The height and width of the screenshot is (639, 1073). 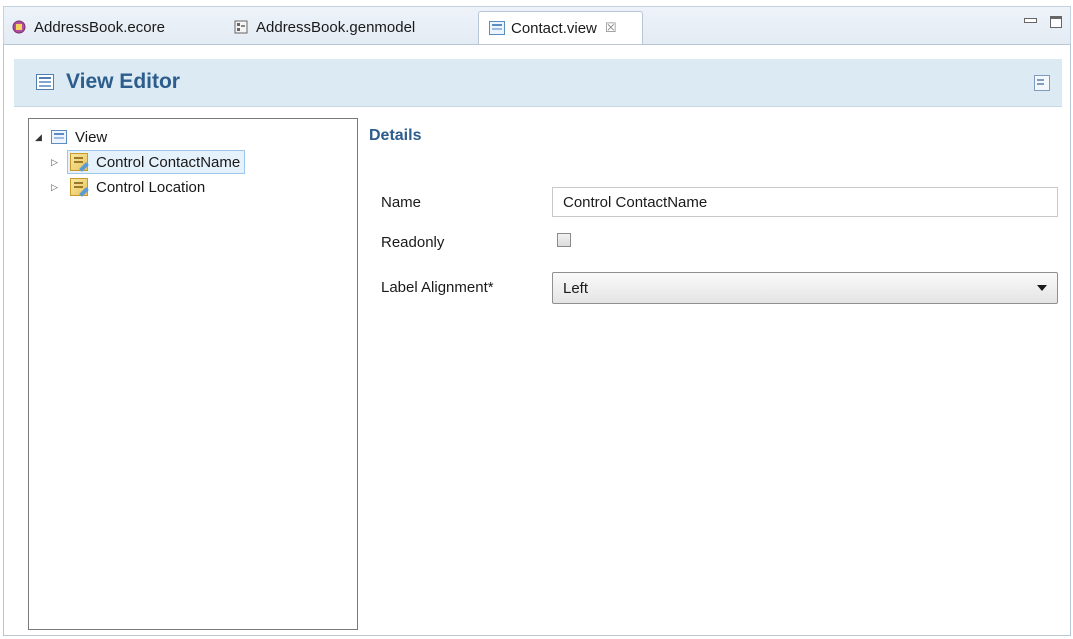 What do you see at coordinates (1056, 22) in the screenshot?
I see `maximize-icon` at bounding box center [1056, 22].